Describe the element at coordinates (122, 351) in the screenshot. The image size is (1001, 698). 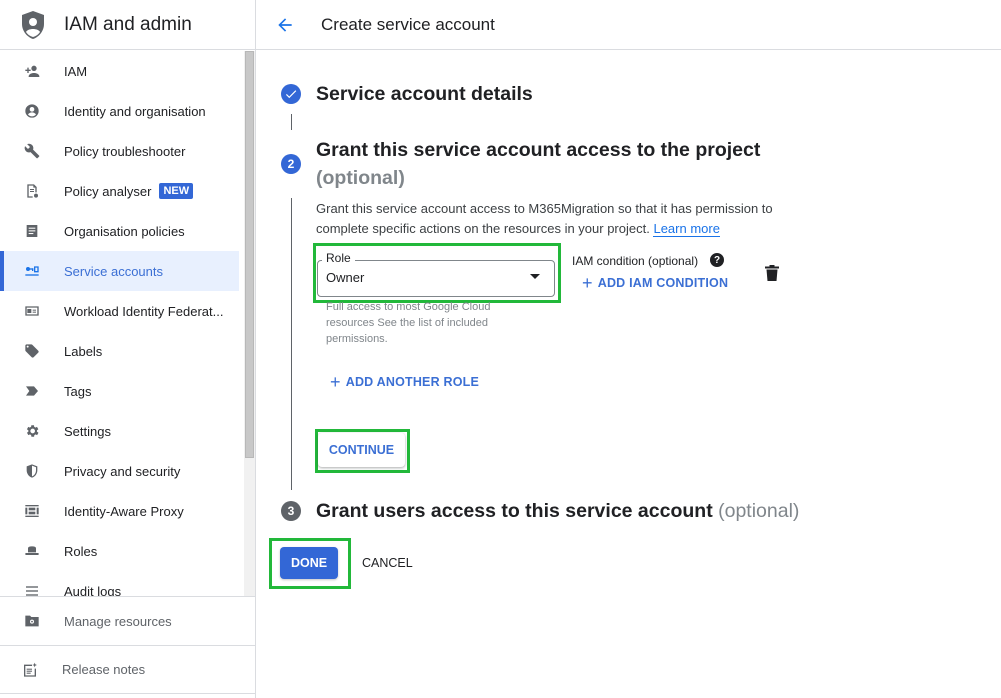
I see `sidebar-item-labels: Labels` at that location.